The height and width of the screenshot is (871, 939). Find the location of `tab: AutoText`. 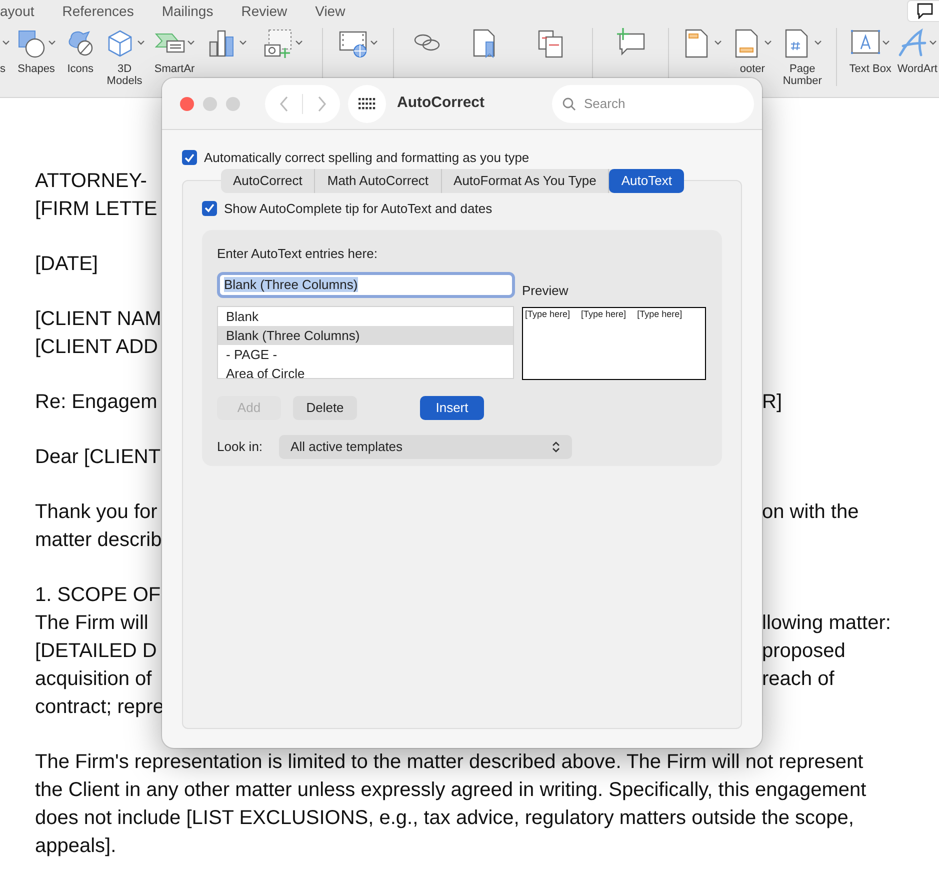

tab: AutoText is located at coordinates (646, 180).